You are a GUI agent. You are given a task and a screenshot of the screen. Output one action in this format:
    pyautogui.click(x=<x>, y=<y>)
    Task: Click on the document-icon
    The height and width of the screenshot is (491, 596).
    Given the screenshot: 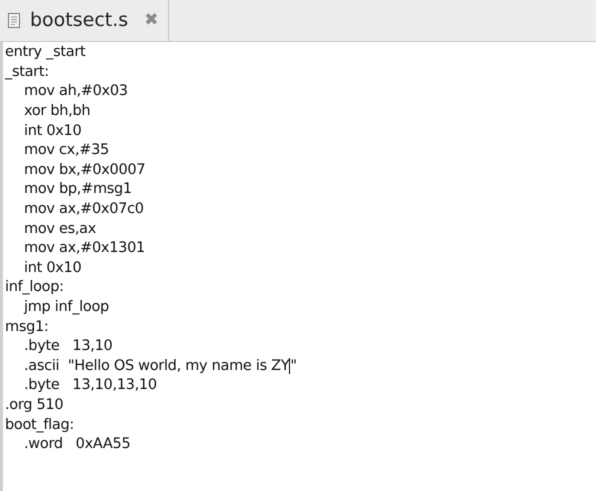 What is the action you would take?
    pyautogui.click(x=14, y=20)
    